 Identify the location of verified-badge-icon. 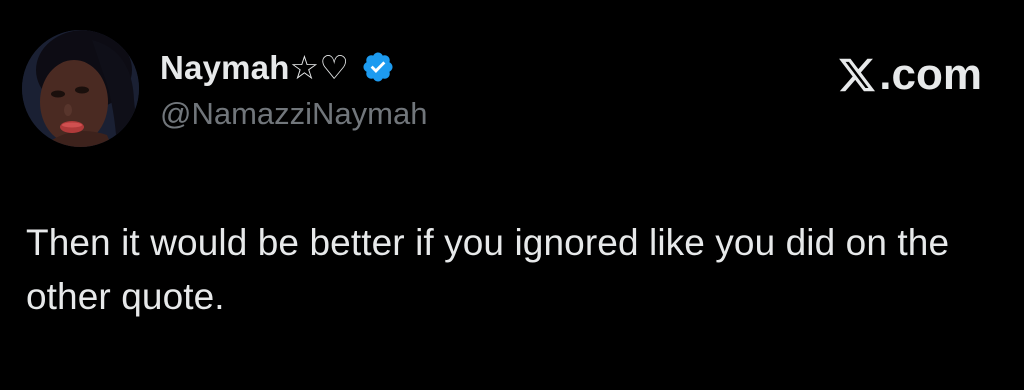
(378, 67).